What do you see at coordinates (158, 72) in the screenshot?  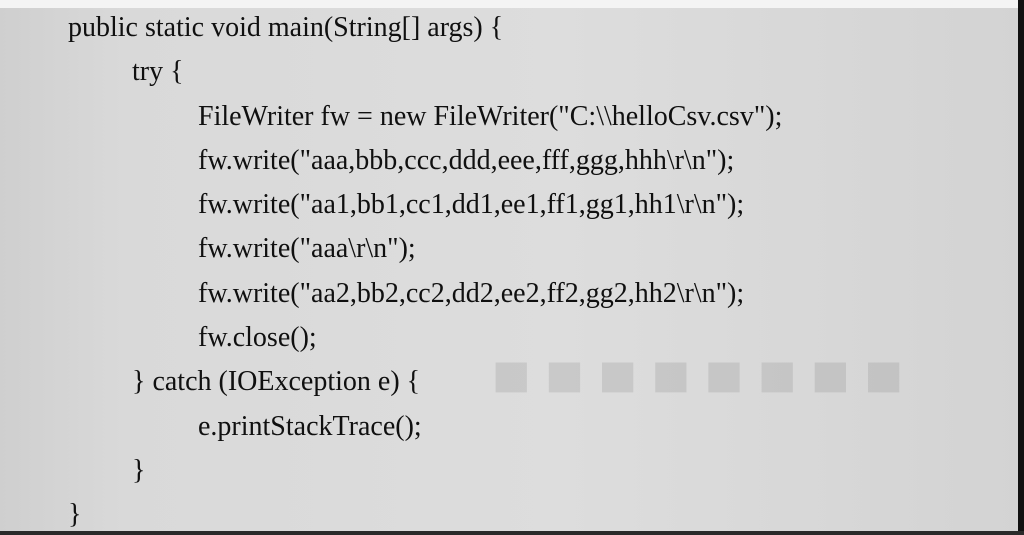 I see `code-line: try {` at bounding box center [158, 72].